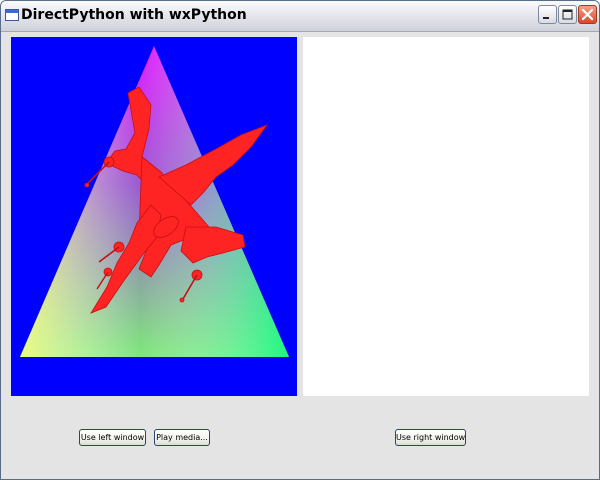 This screenshot has width=600, height=480. Describe the element at coordinates (546, 18) in the screenshot. I see `minimize-icon` at that location.